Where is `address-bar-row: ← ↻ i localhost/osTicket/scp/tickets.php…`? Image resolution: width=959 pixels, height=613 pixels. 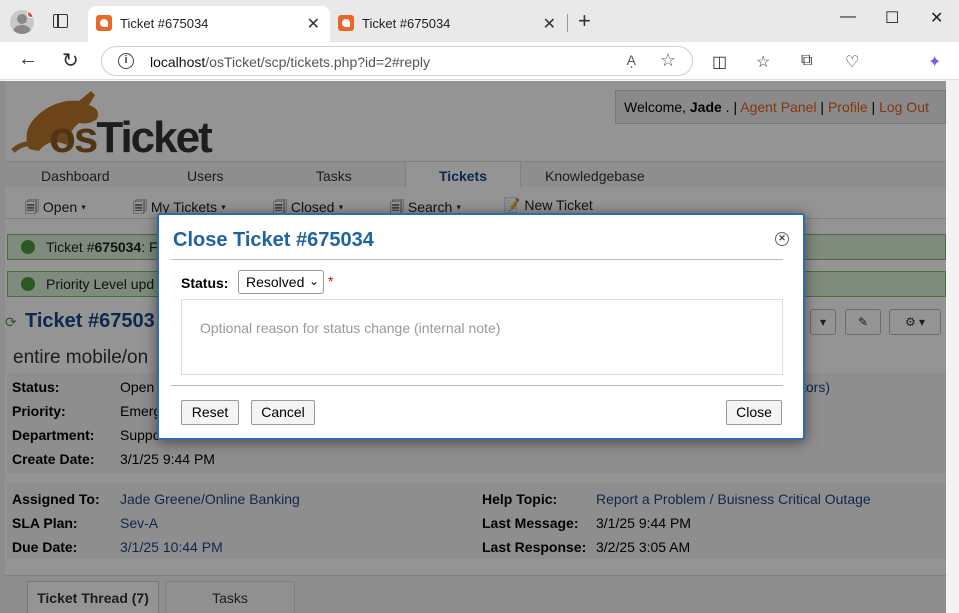
address-bar-row: ← ↻ i localhost/osTicket/scp/tickets.php… is located at coordinates (479, 61).